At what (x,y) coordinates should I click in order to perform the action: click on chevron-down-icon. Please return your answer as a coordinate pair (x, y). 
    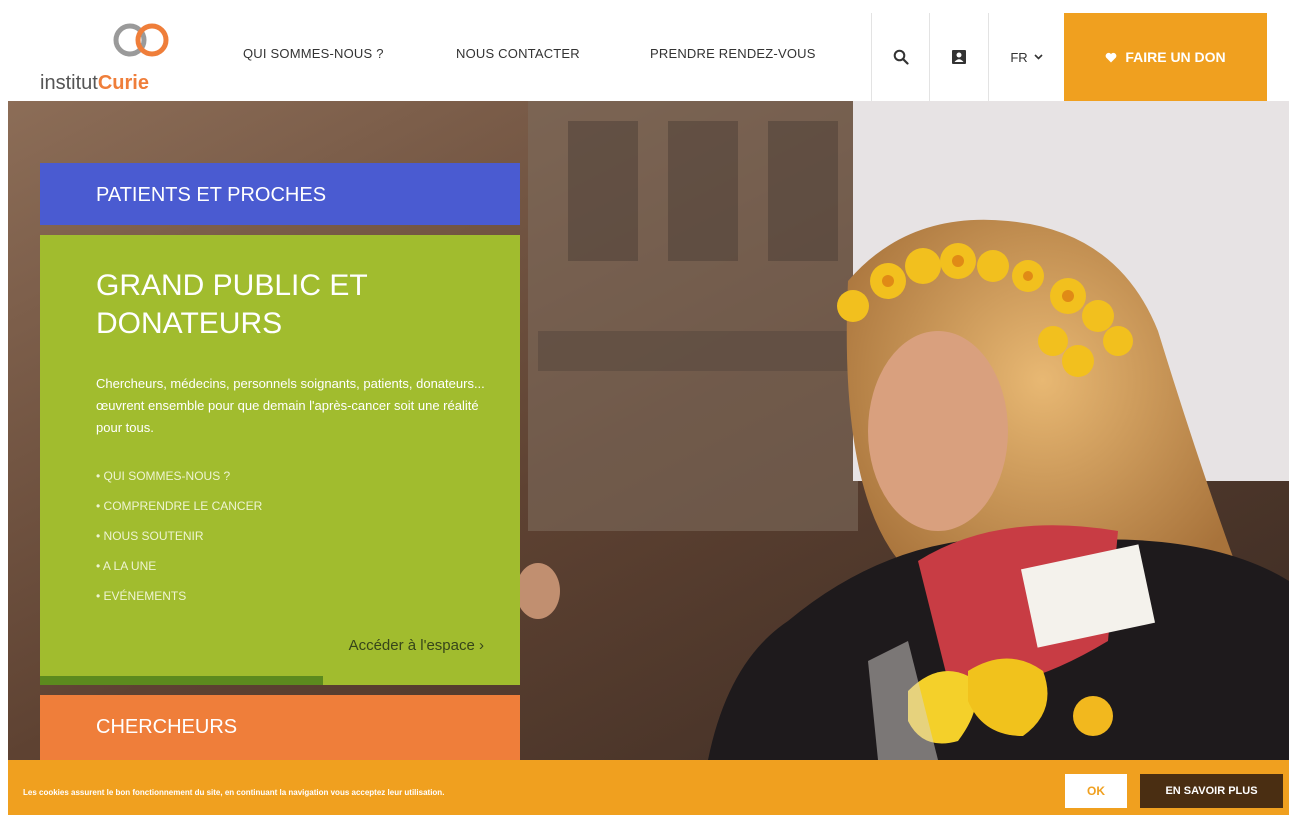
    Looking at the image, I should click on (1038, 57).